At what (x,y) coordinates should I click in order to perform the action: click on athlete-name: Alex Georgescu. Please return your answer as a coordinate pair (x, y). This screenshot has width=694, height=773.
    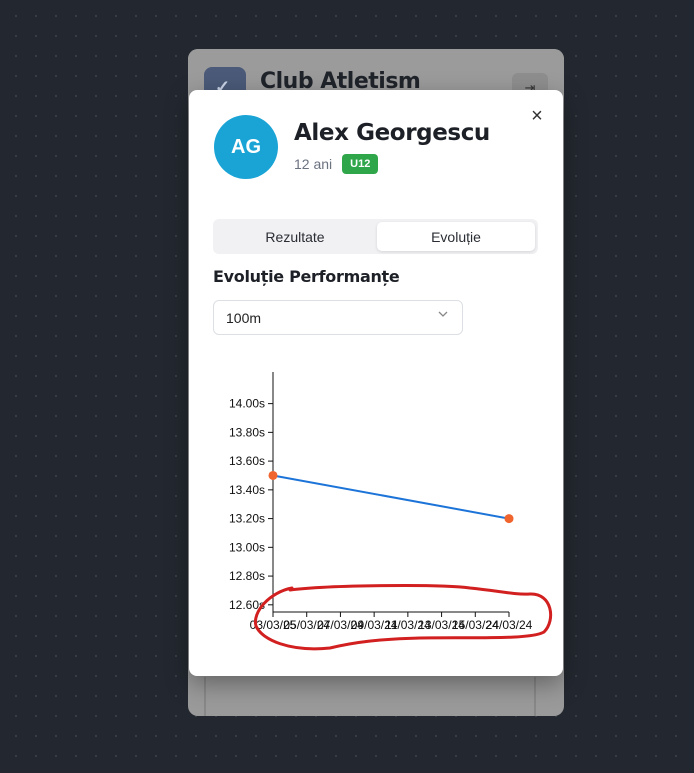
    Looking at the image, I should click on (392, 133).